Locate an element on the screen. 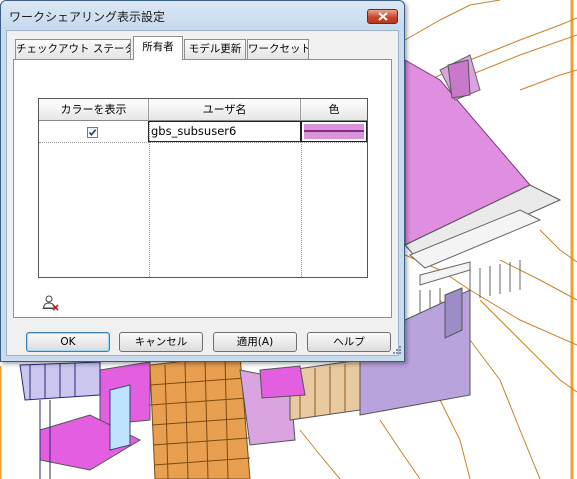 This screenshot has height=479, width=577. close-button is located at coordinates (382, 16).